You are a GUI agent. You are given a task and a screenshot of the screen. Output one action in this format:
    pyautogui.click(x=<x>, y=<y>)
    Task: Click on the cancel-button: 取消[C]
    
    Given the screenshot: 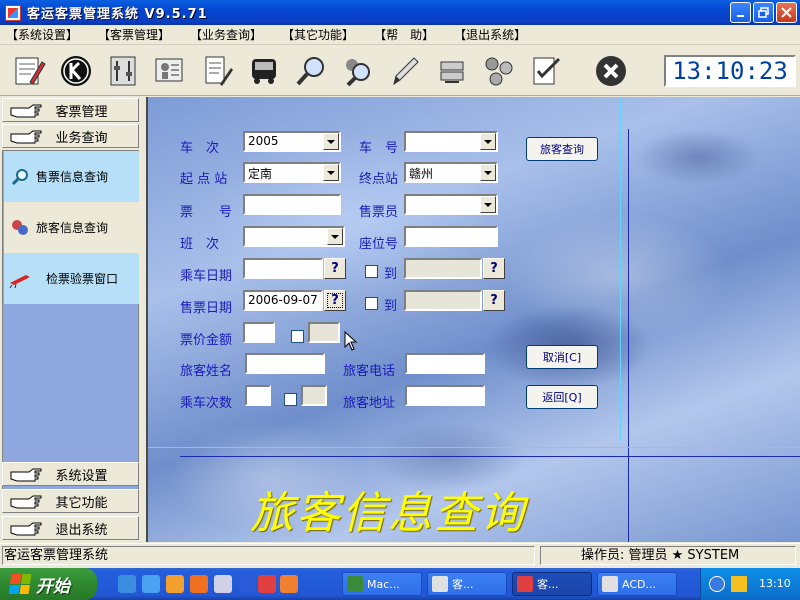 What is the action you would take?
    pyautogui.click(x=562, y=357)
    